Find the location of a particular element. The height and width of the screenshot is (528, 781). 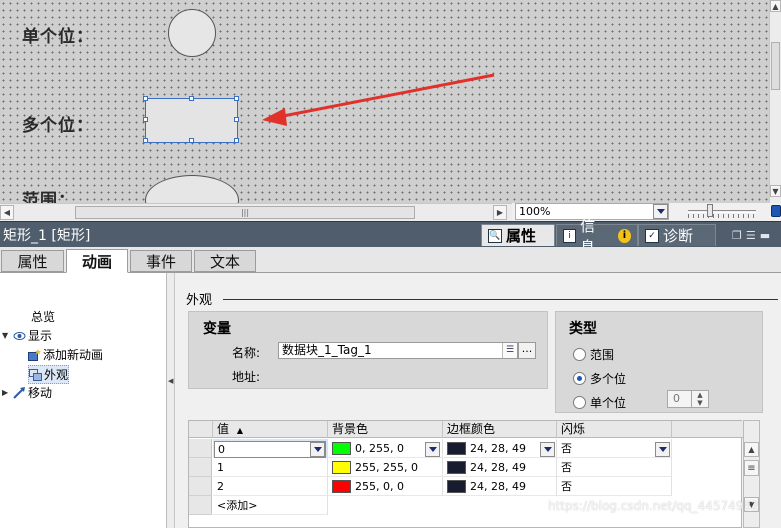

canvas-vertical-scrollbar: ▲ ▼ is located at coordinates (775, 101).